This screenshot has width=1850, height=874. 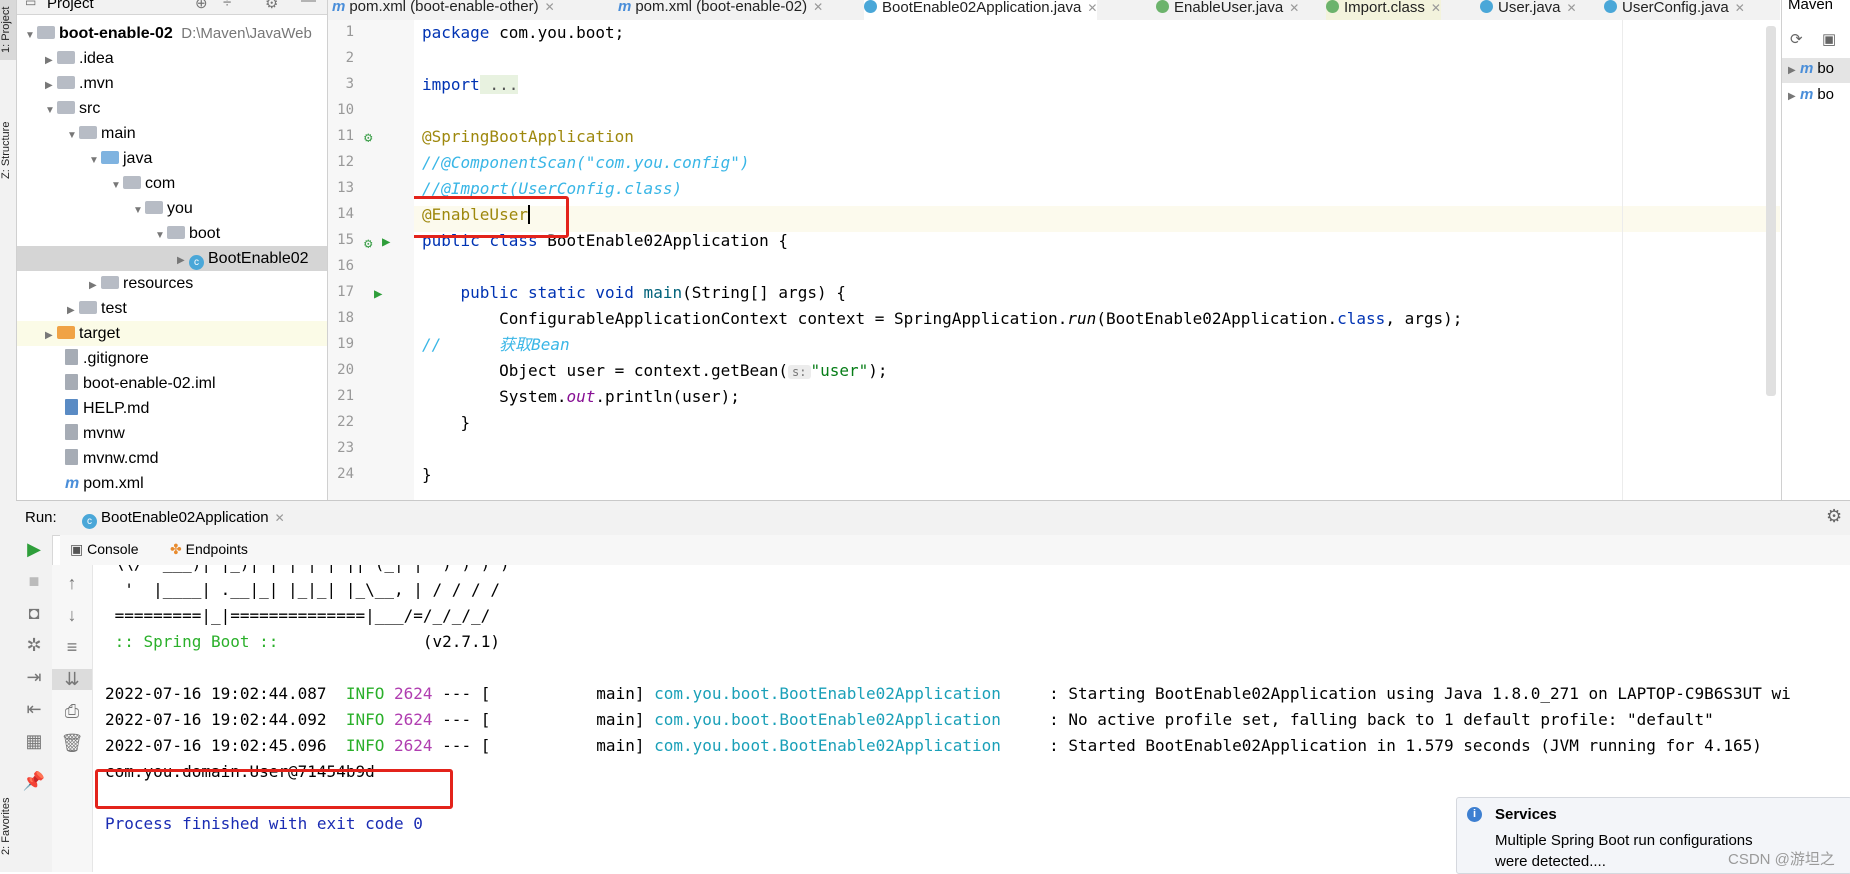 What do you see at coordinates (345, 370) in the screenshot?
I see `line-number: 20` at bounding box center [345, 370].